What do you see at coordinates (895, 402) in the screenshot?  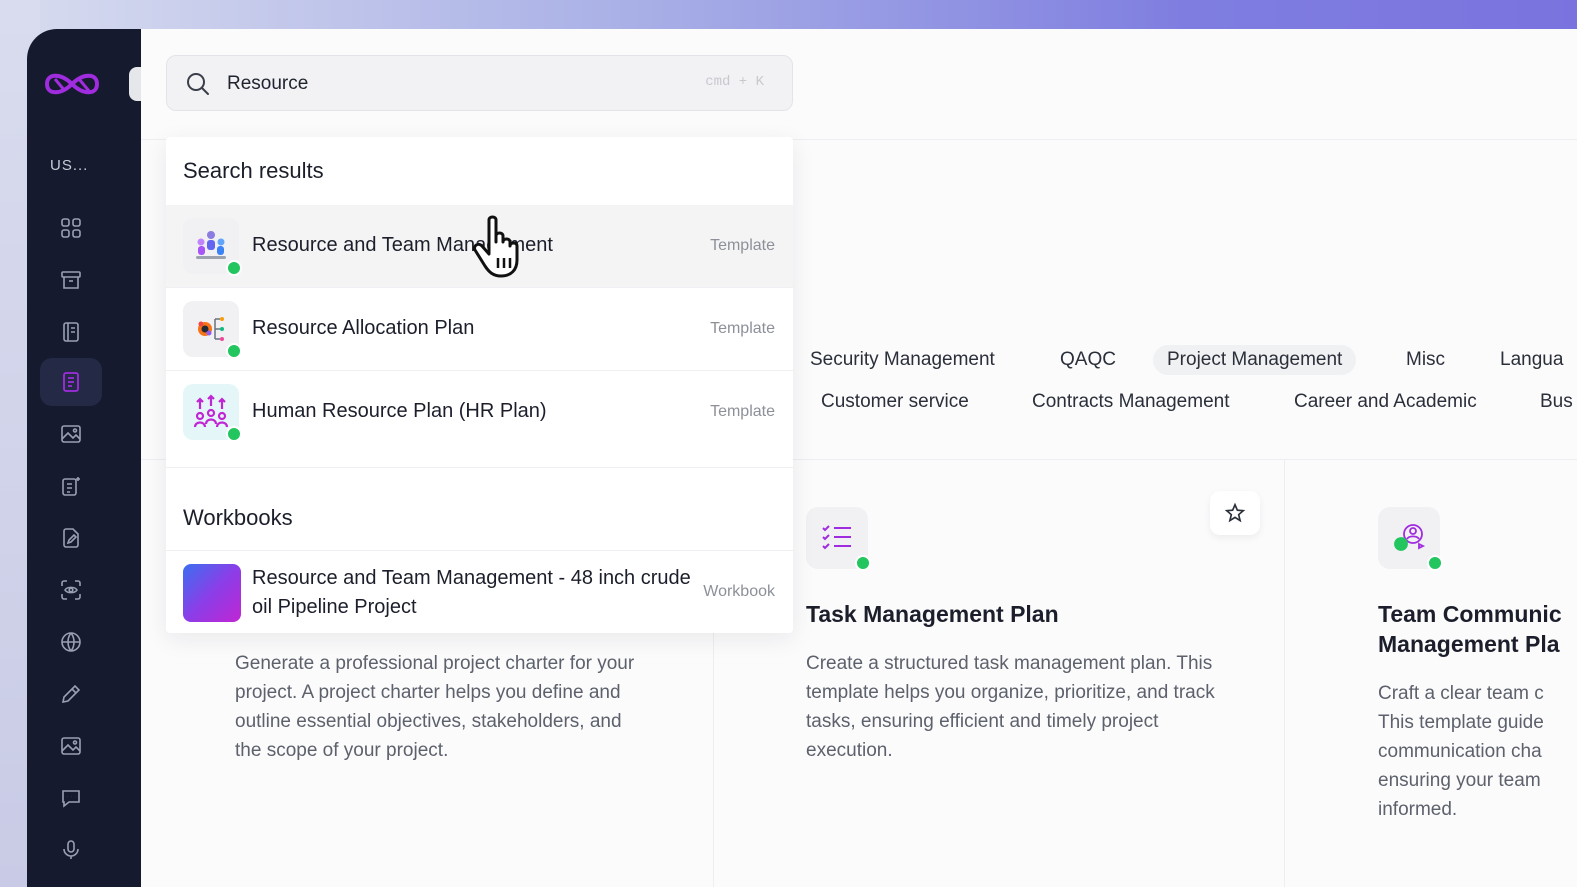 I see `category-customer-service: Customer service` at bounding box center [895, 402].